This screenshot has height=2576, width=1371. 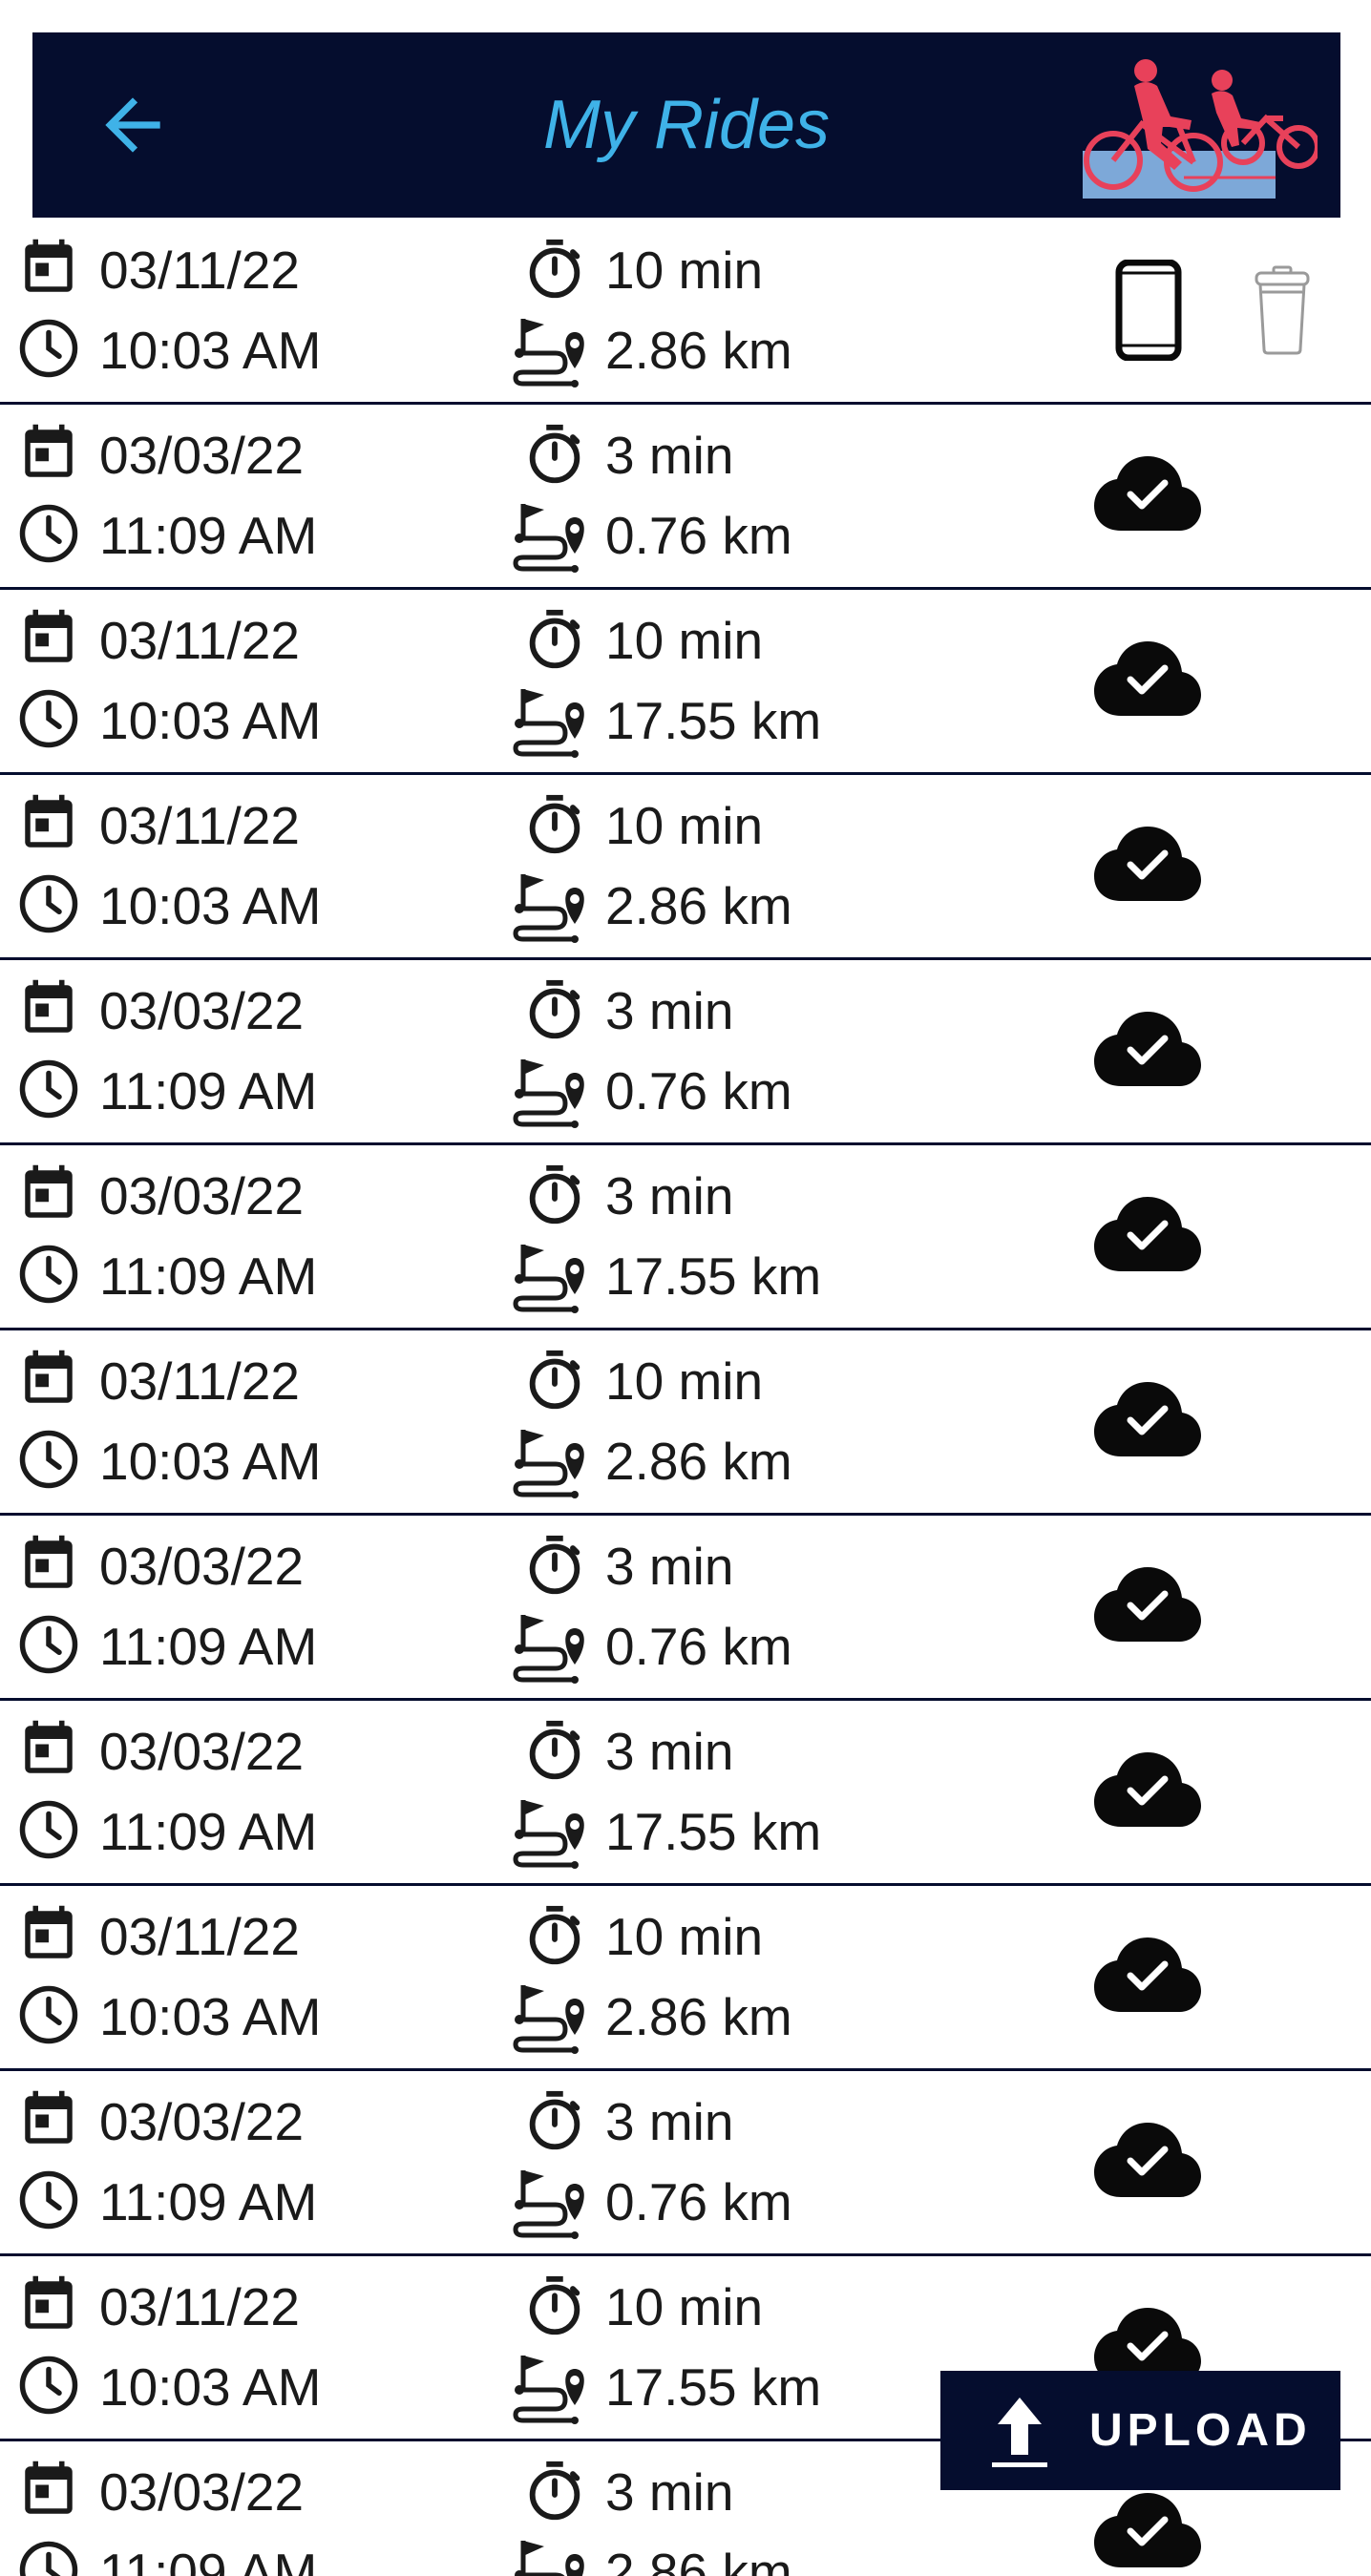 I want to click on trash-icon, so click(x=1283, y=309).